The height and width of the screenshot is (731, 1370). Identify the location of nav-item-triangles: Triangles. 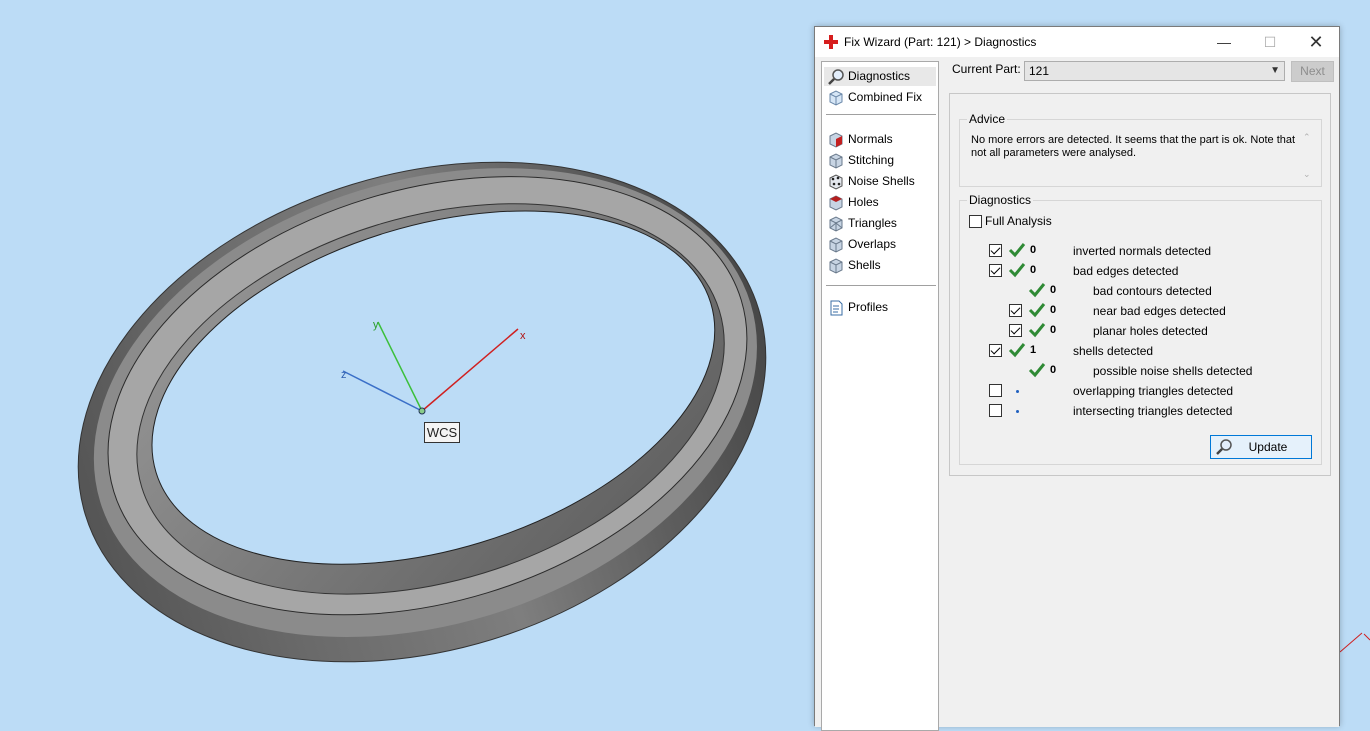
(880, 223).